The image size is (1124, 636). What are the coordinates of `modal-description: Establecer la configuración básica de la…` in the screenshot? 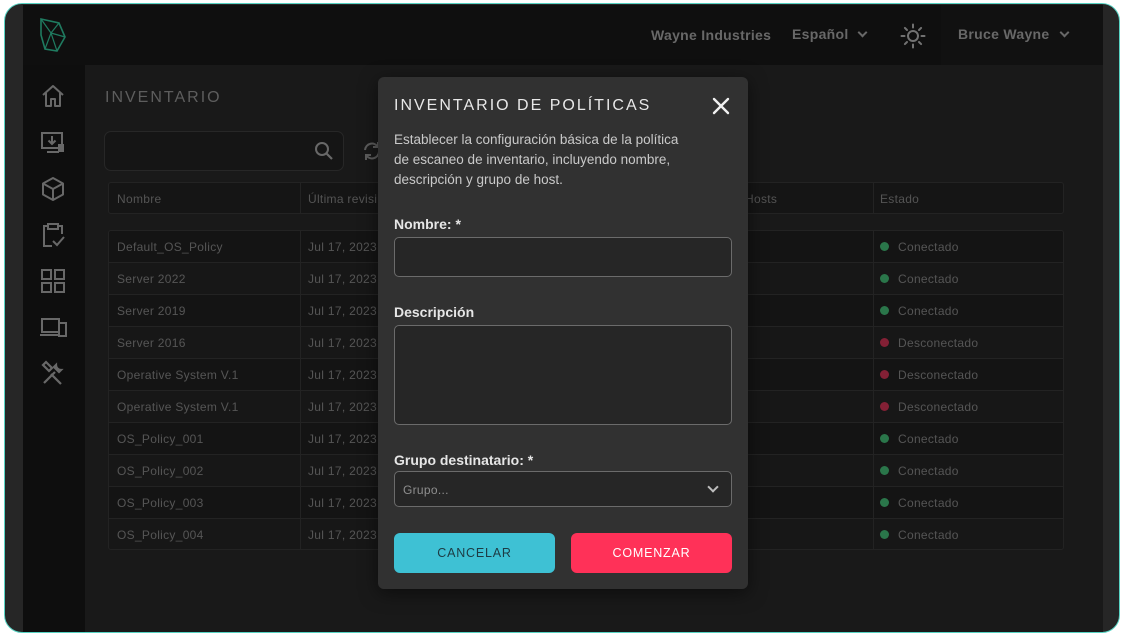 It's located at (536, 159).